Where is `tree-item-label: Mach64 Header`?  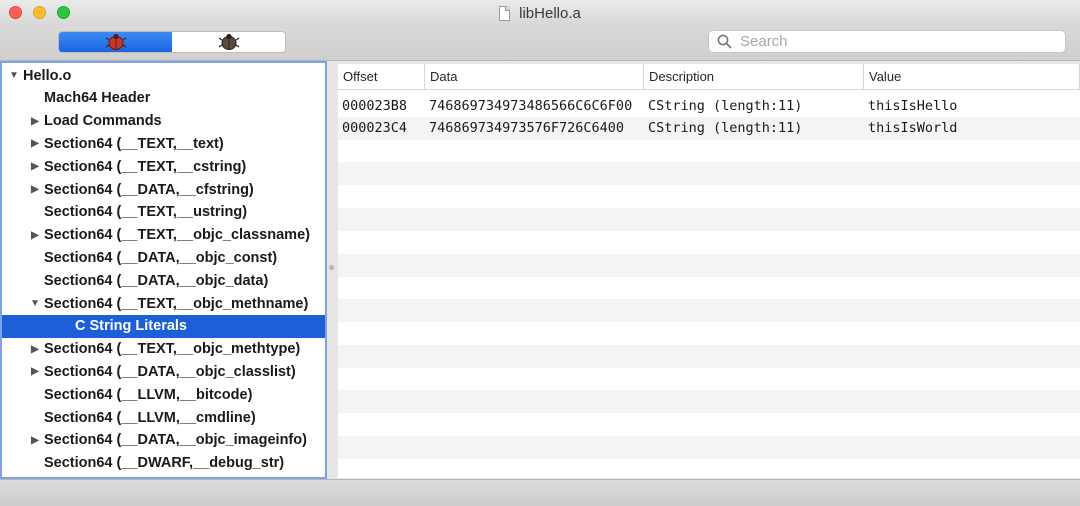 tree-item-label: Mach64 Header is located at coordinates (97, 98).